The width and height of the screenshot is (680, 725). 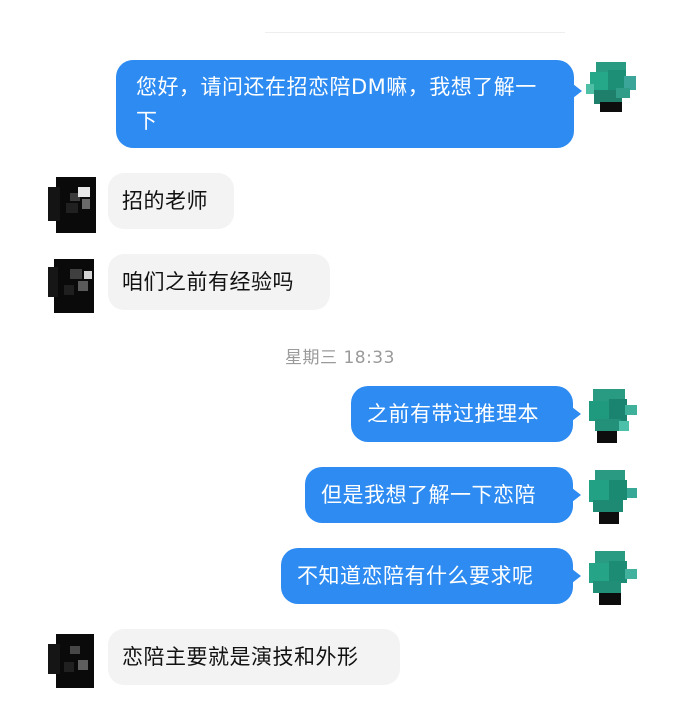 What do you see at coordinates (165, 201) in the screenshot?
I see `message-text: 招的老师` at bounding box center [165, 201].